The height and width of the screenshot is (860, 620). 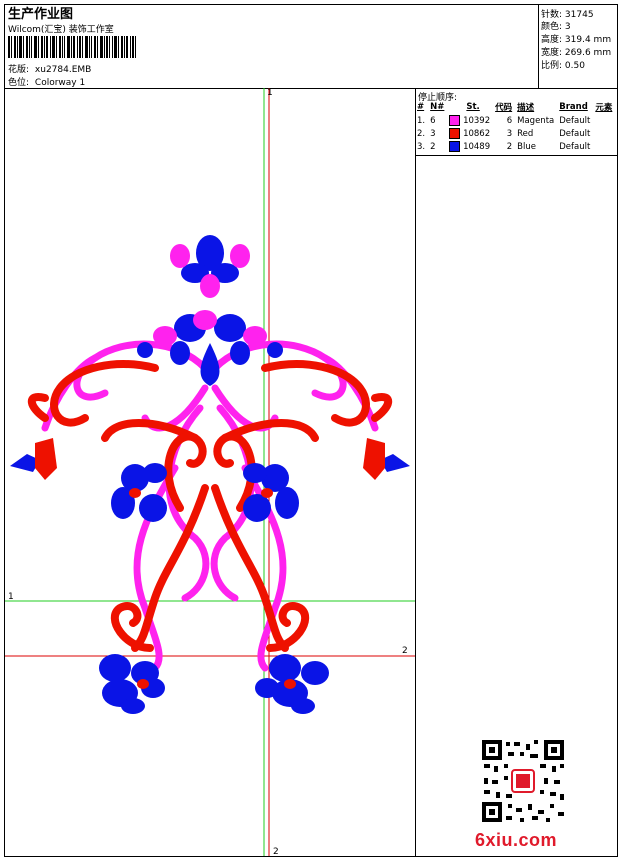 What do you see at coordinates (270, 93) in the screenshot?
I see `guide-label-top: 1` at bounding box center [270, 93].